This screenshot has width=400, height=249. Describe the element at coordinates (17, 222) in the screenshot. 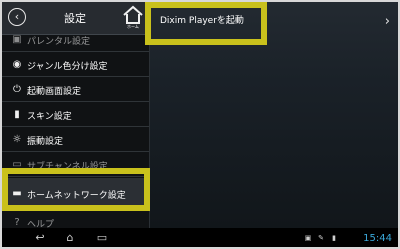

I see `help-icon: ?` at that location.